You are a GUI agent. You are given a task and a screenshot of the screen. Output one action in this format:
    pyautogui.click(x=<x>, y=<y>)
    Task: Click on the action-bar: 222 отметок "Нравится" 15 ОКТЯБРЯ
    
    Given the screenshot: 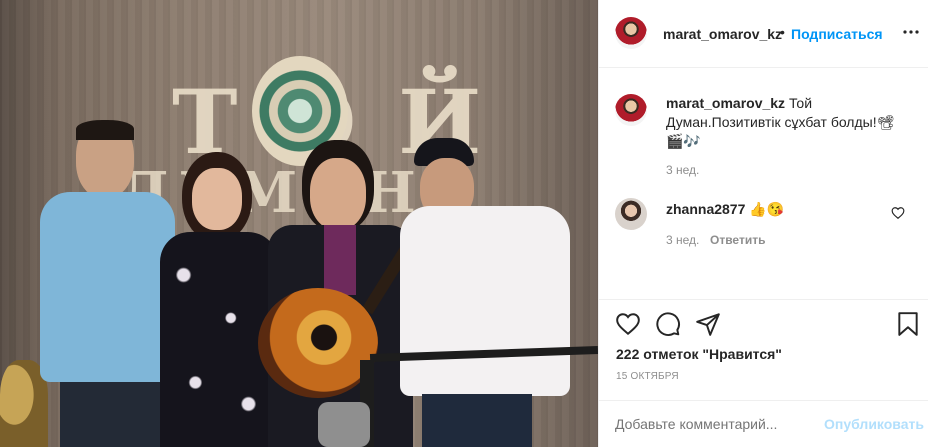 What is the action you would take?
    pyautogui.click(x=763, y=349)
    